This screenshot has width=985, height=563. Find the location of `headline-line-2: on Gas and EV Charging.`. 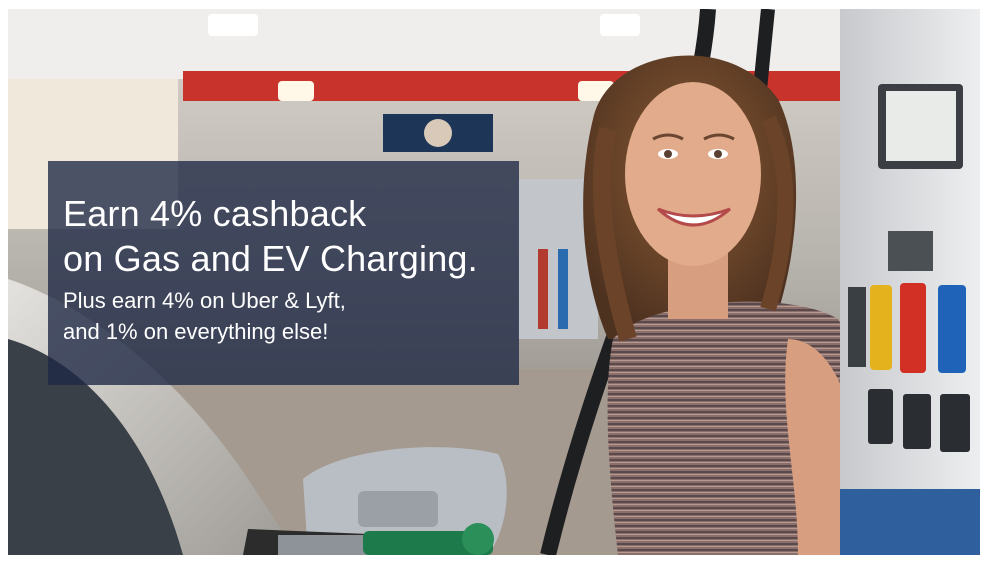

headline-line-2: on Gas and EV Charging. is located at coordinates (270, 258).